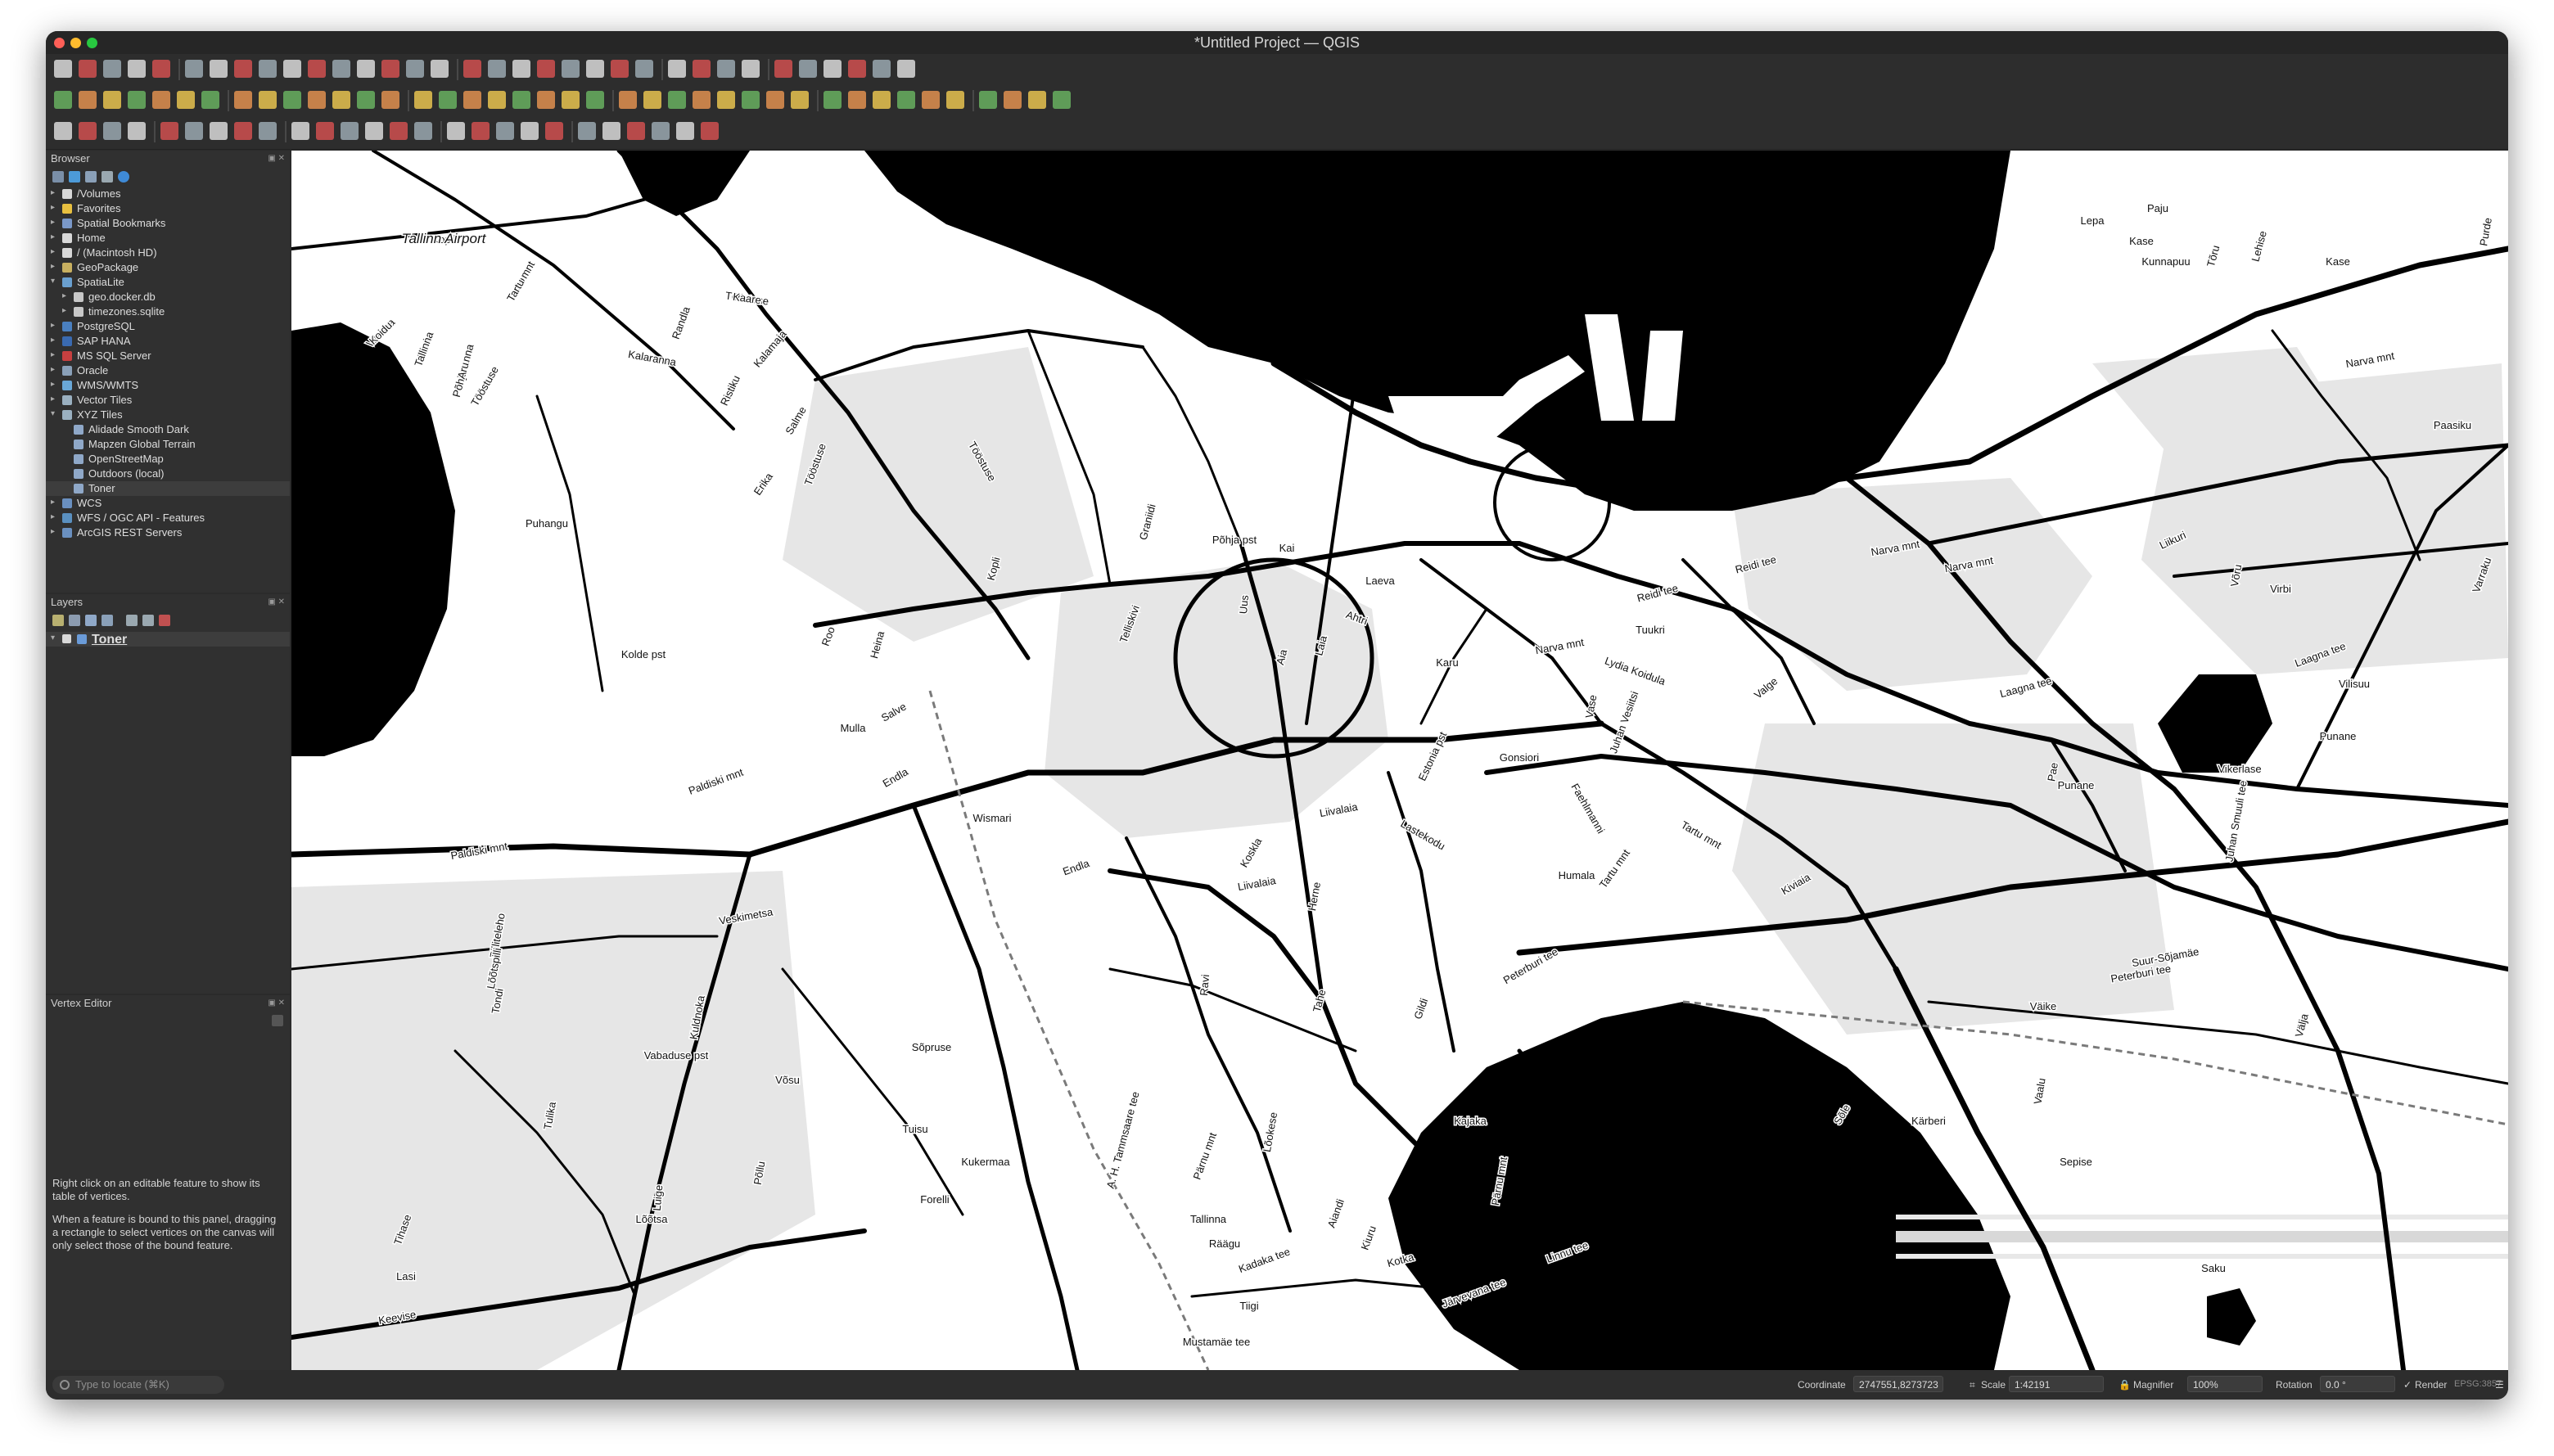 The width and height of the screenshot is (2554, 1456). I want to click on browser-item: ▸ MS SQL Server, so click(168, 356).